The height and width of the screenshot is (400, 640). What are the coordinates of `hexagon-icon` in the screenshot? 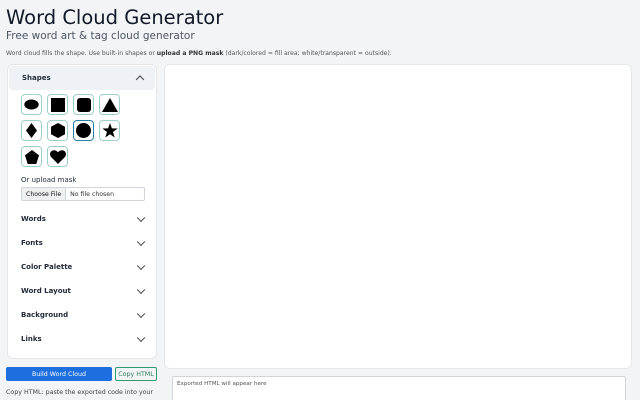 It's located at (57, 130).